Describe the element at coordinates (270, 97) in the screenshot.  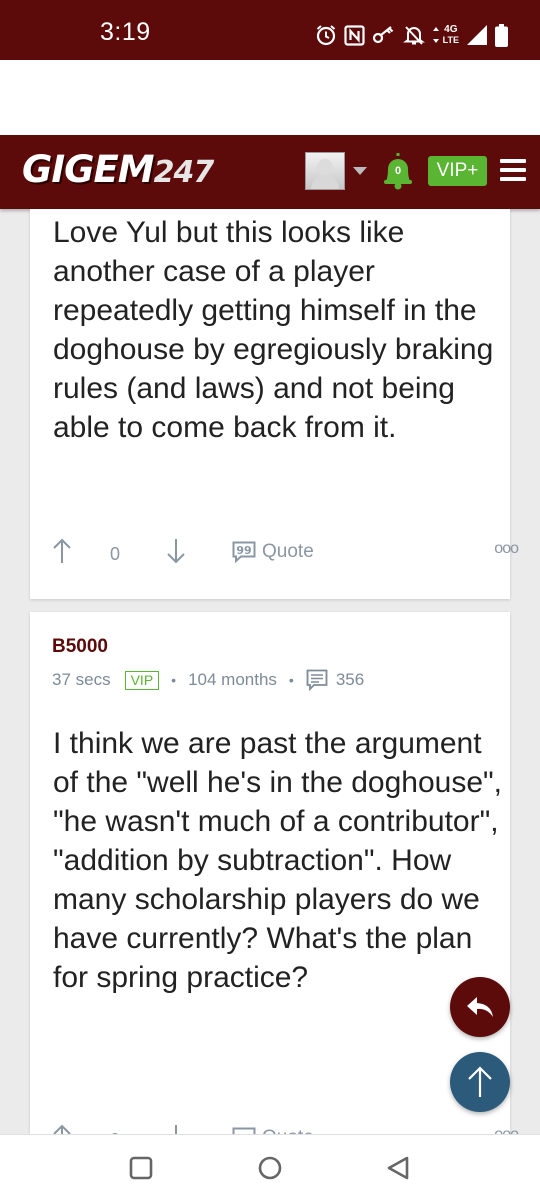
I see `browser-blank-bar` at that location.